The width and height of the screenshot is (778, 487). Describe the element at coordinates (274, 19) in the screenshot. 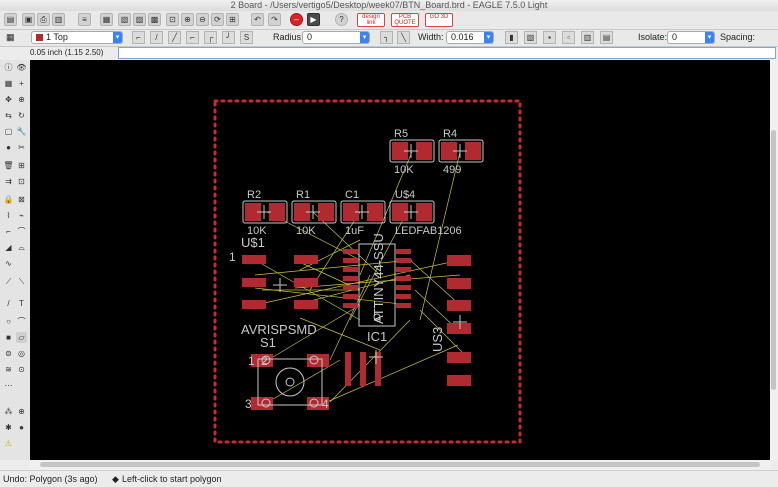

I see `redo-icon: ↷` at that location.